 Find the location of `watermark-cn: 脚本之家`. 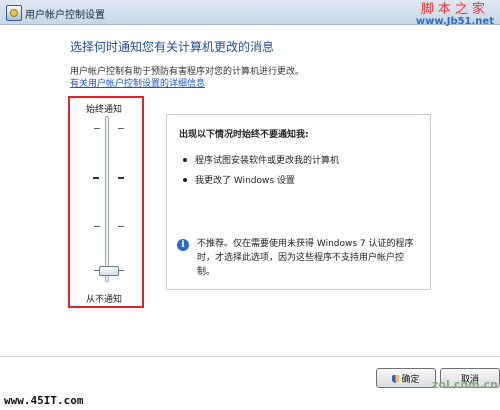

watermark-cn: 脚本之家 is located at coordinates (454, 9).